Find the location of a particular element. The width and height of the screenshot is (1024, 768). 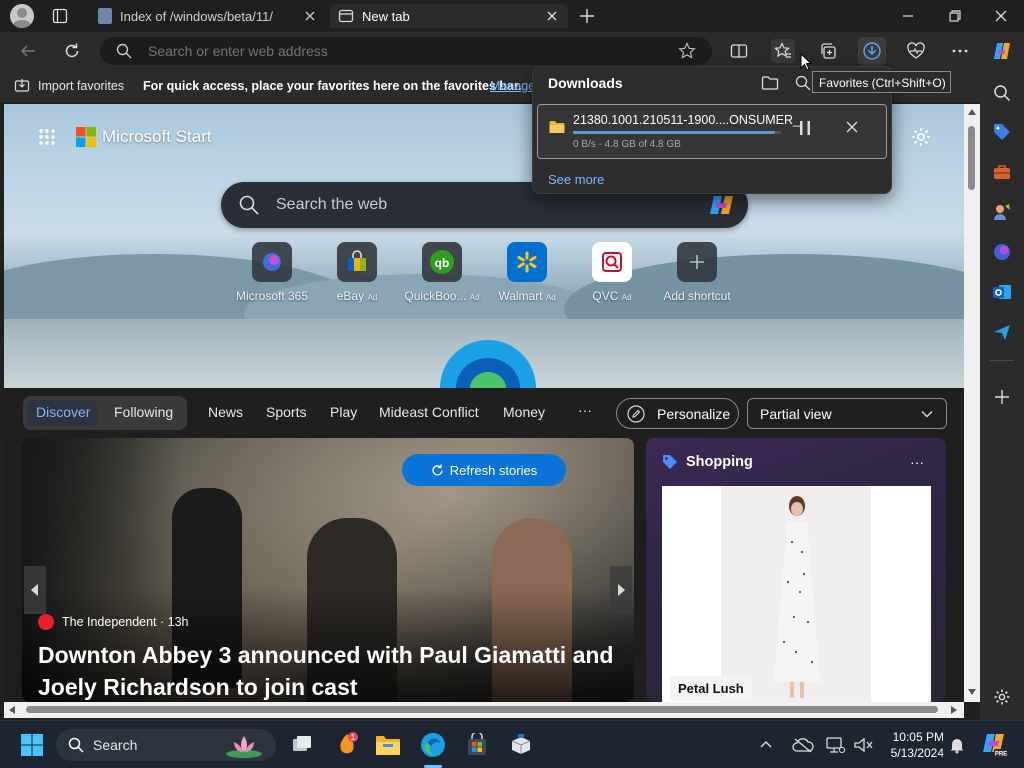

split-screen-icon is located at coordinates (739, 51).